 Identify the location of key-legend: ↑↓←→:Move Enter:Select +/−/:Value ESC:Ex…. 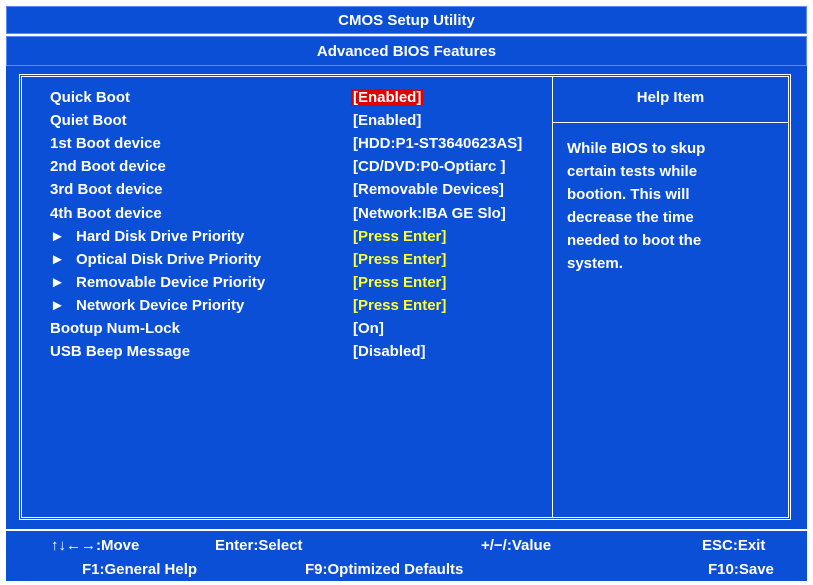
(406, 556).